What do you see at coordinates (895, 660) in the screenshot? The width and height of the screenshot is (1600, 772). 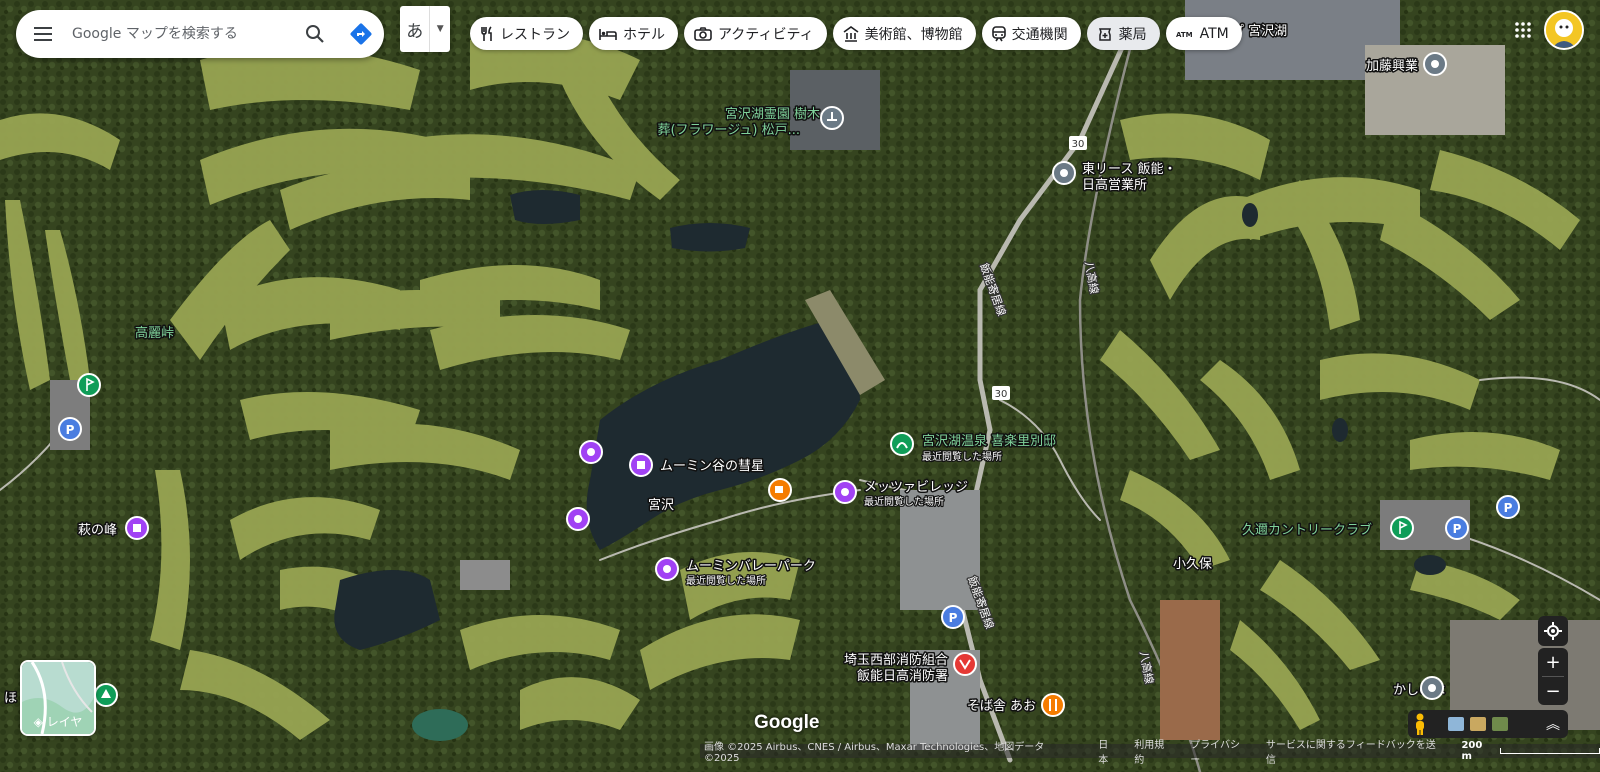 I see `place-label: 埼玉西部消防組合` at bounding box center [895, 660].